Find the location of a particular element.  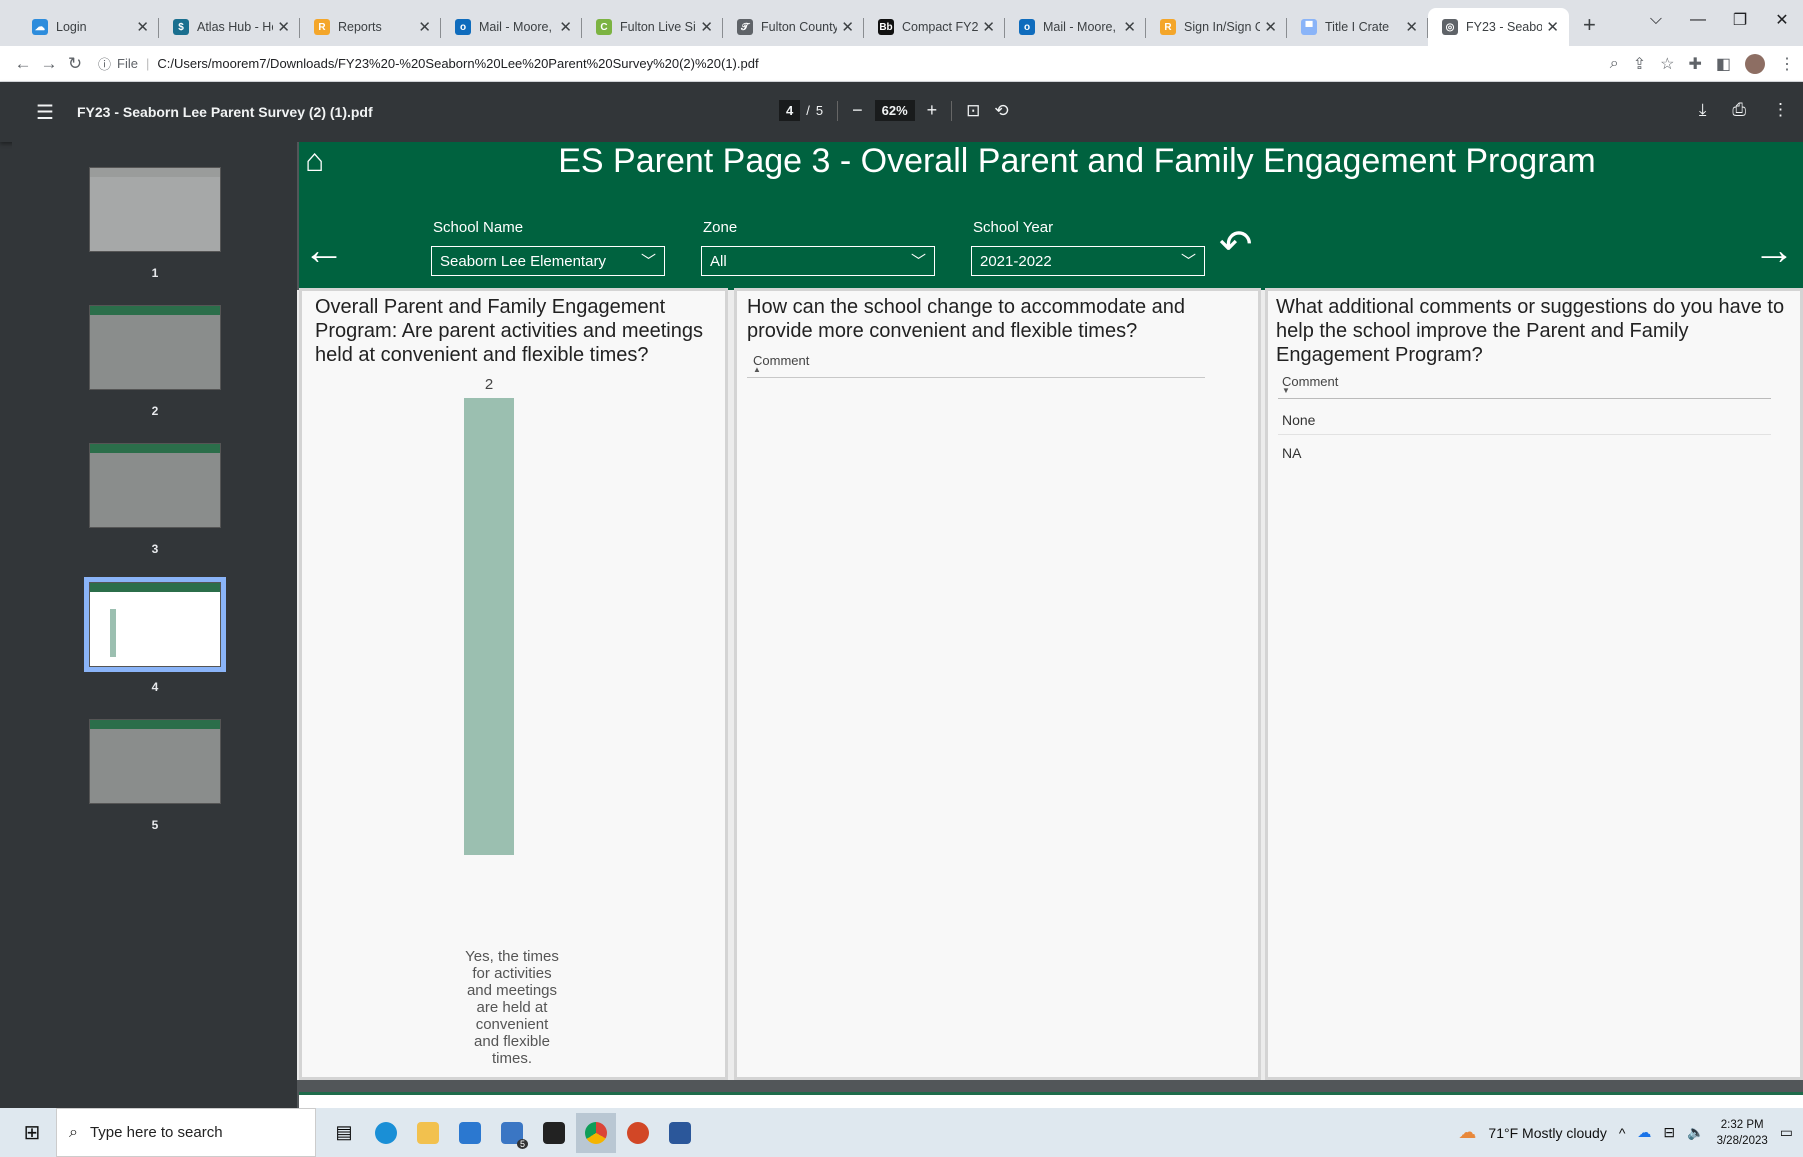

info-icon: ⓘ is located at coordinates (104, 63).